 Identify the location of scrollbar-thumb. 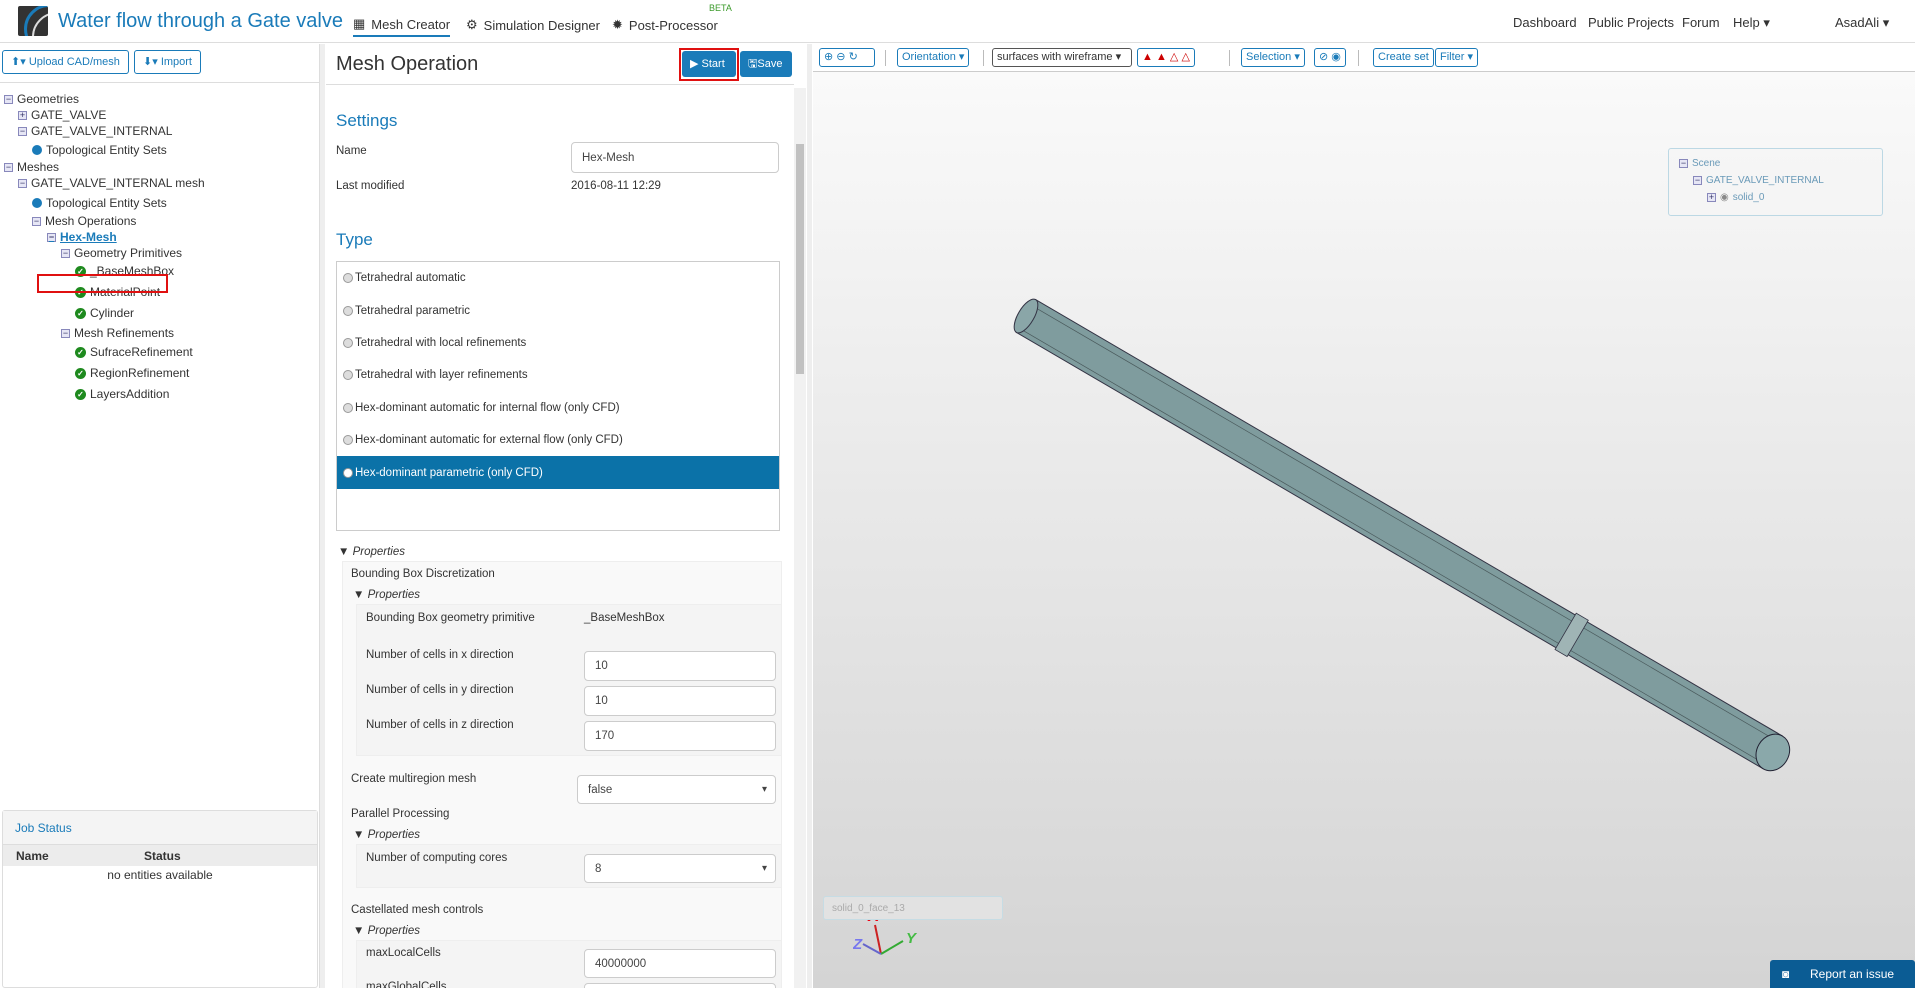
(800, 259).